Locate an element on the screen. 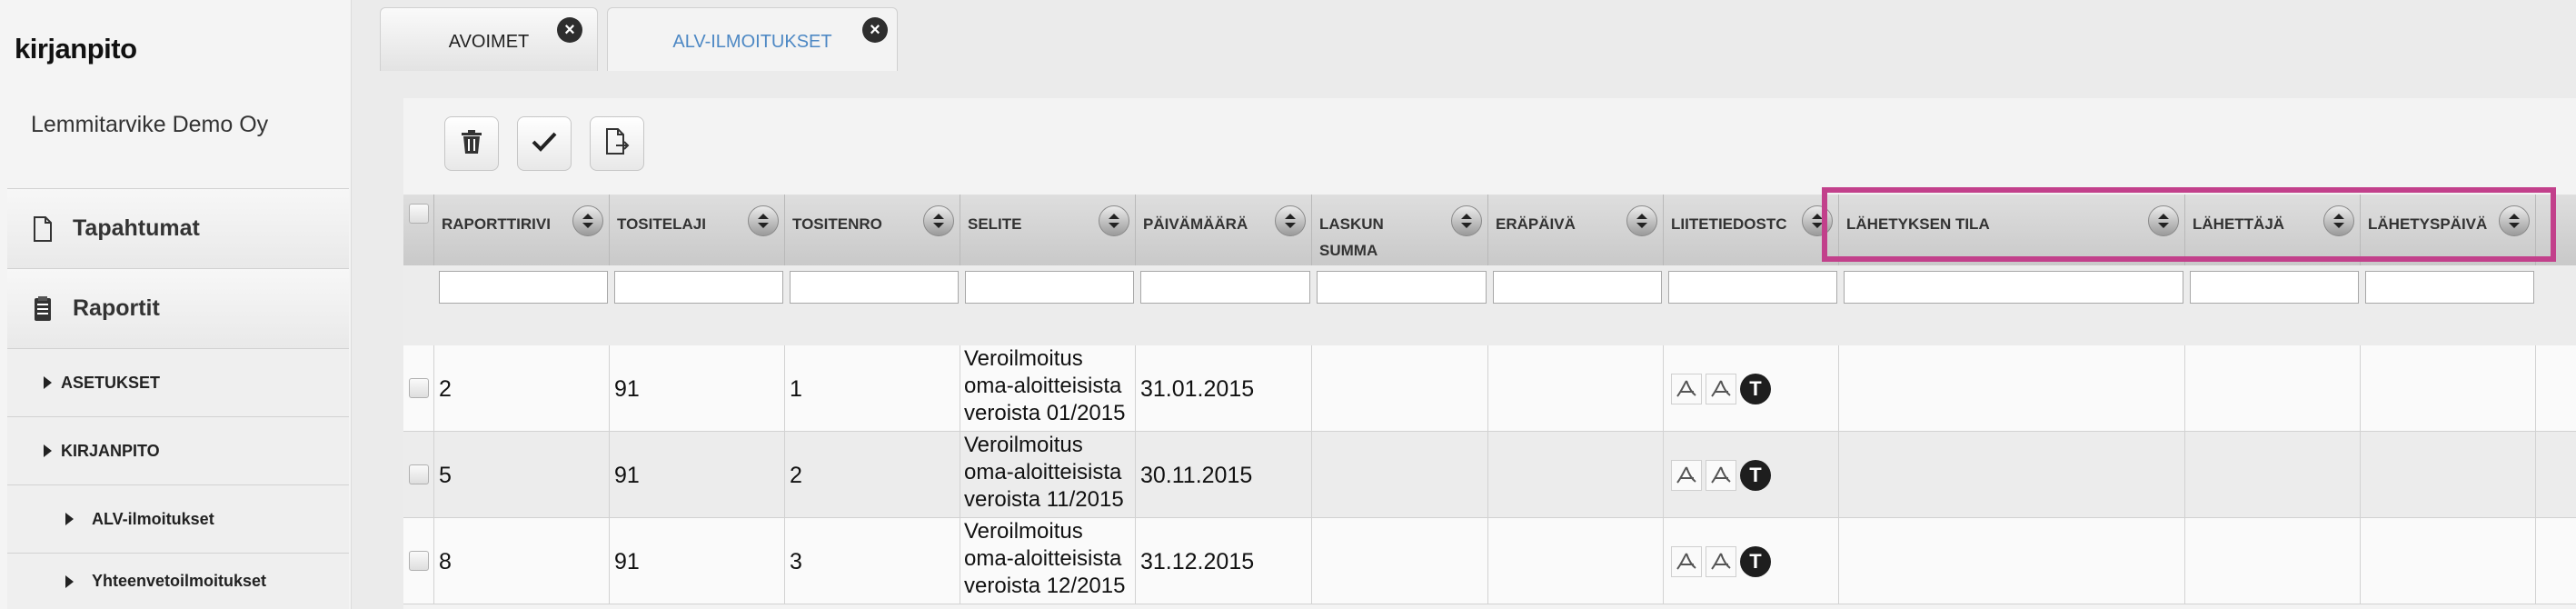  selite-line: veroista 12/2015 is located at coordinates (1045, 586).